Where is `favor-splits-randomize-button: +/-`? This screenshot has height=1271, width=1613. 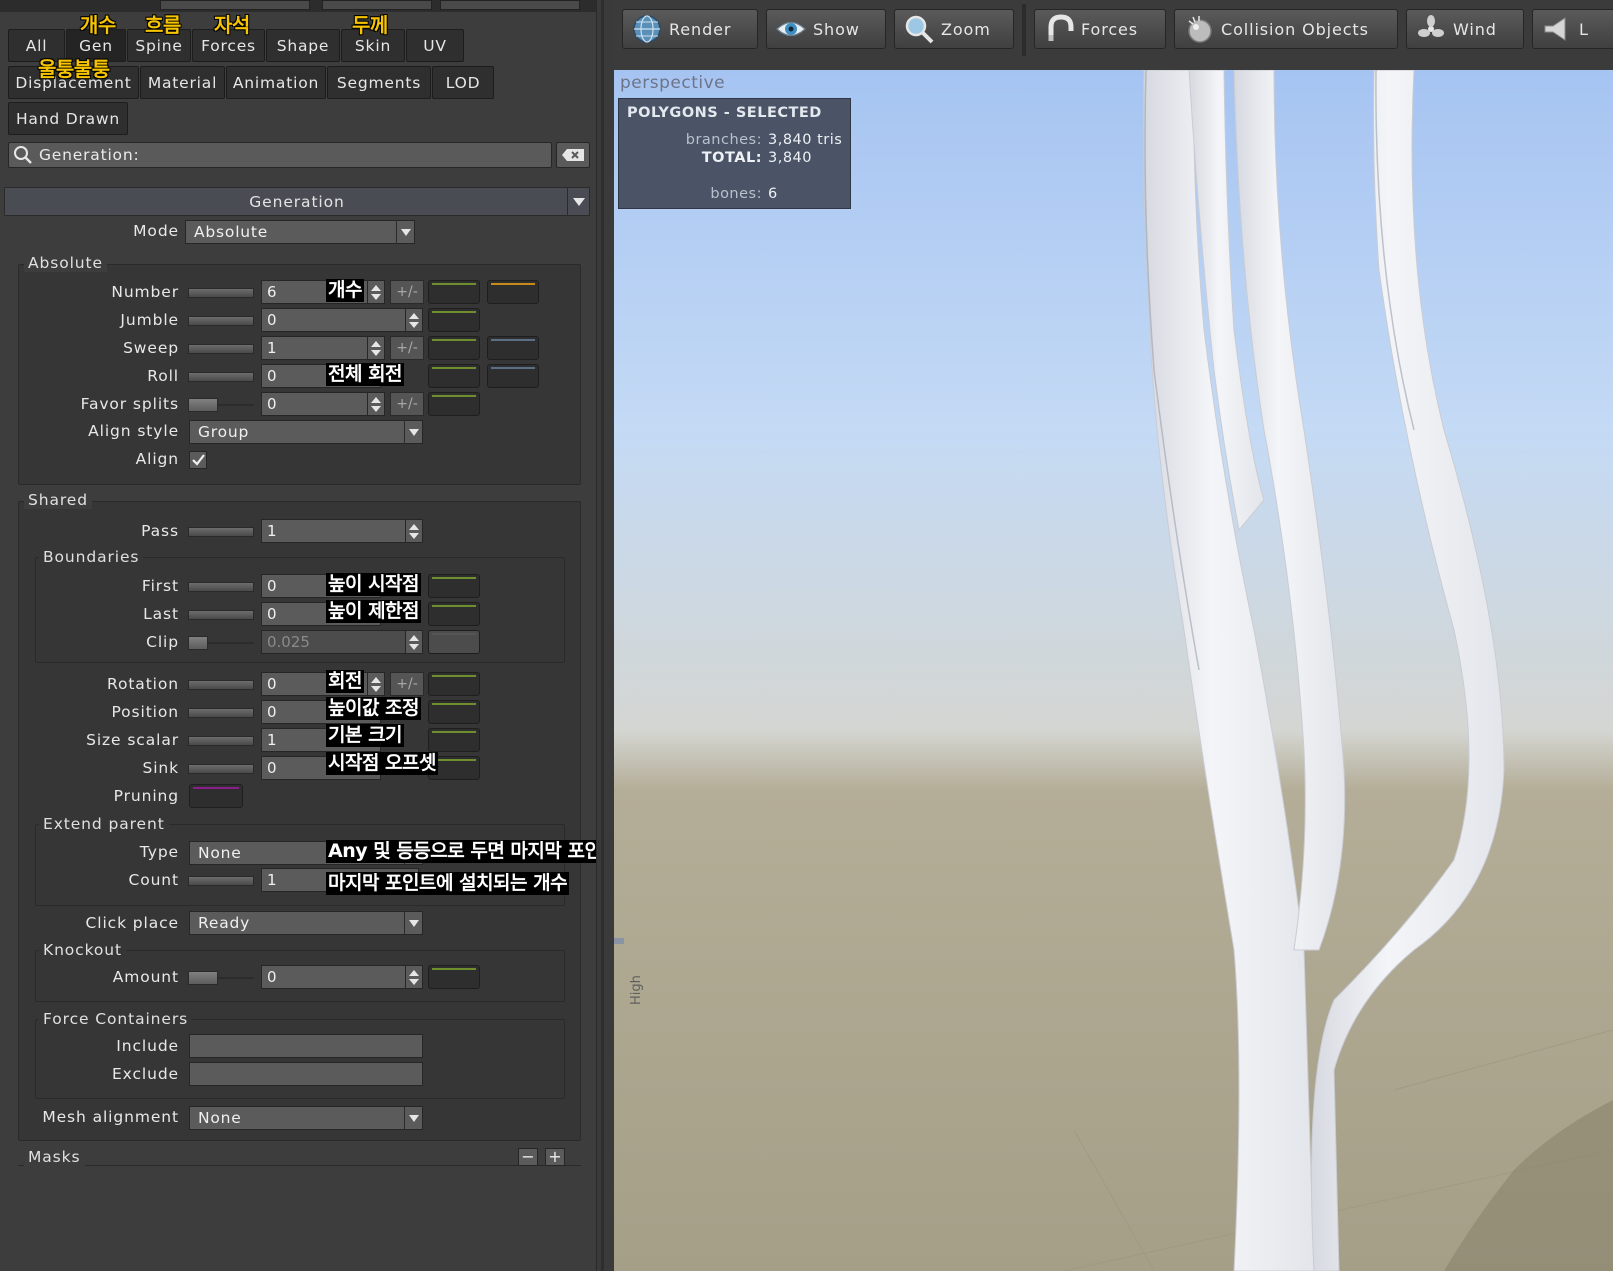 favor-splits-randomize-button: +/- is located at coordinates (407, 404).